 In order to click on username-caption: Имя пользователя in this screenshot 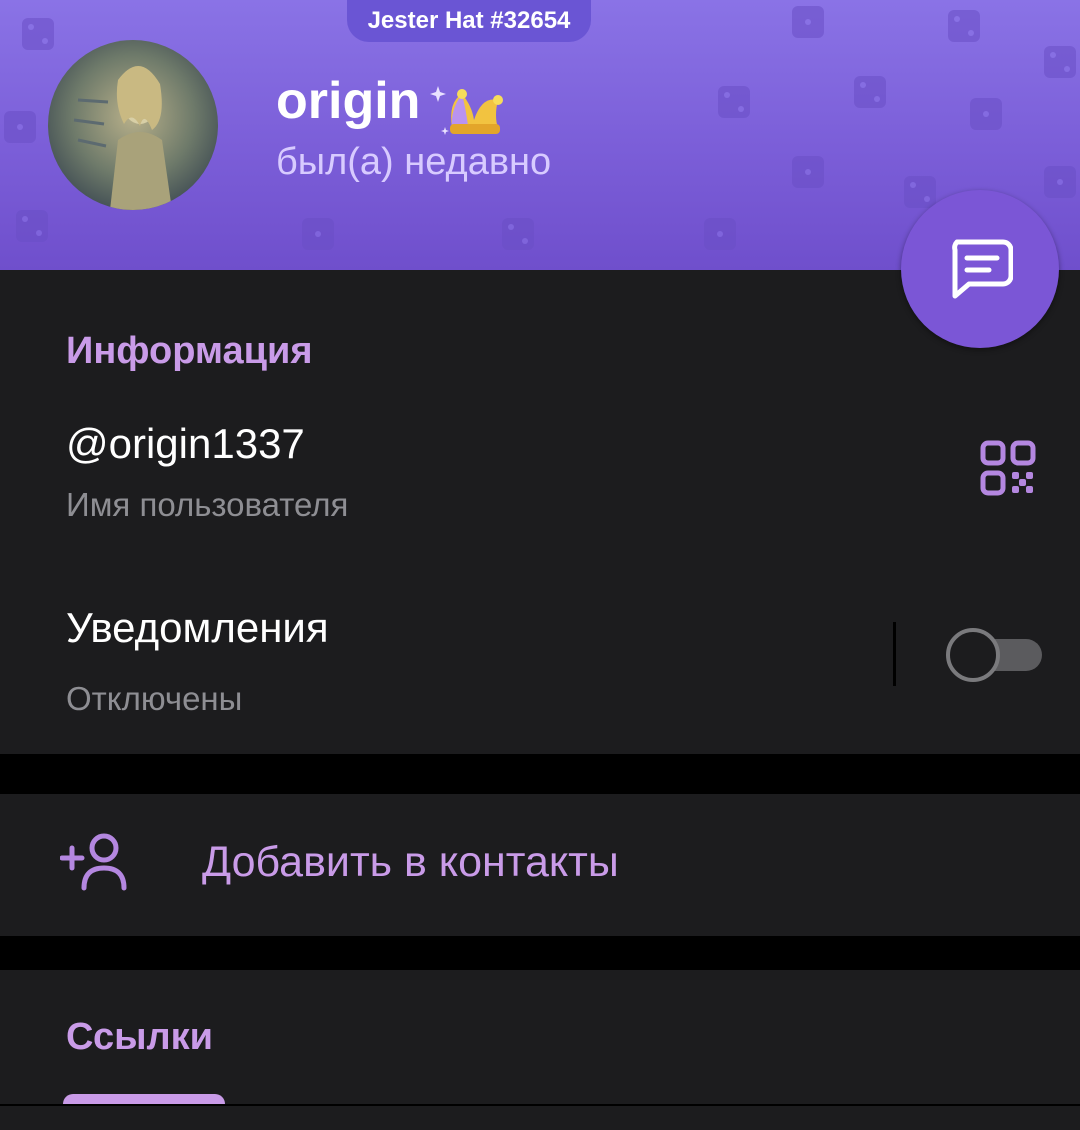, I will do `click(207, 504)`.